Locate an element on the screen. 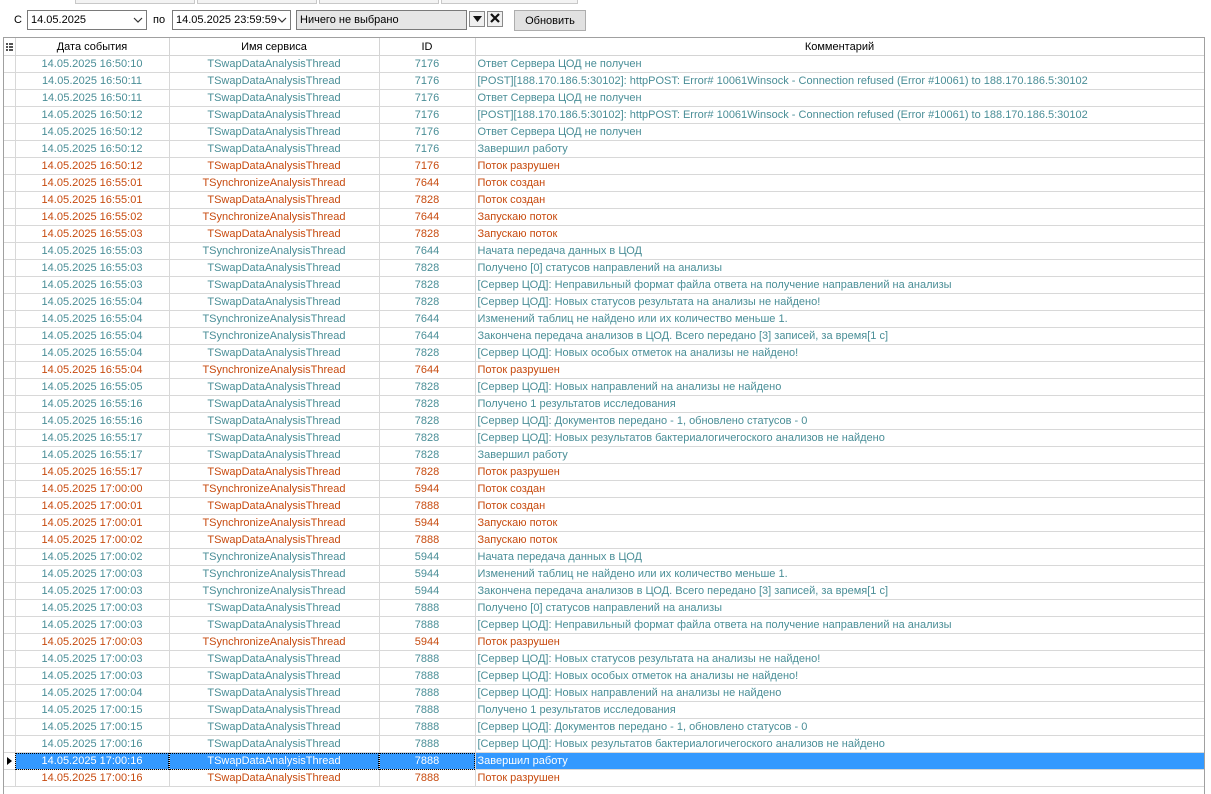  cell-date: 14.05.2025 16:55:02 is located at coordinates (92, 217).